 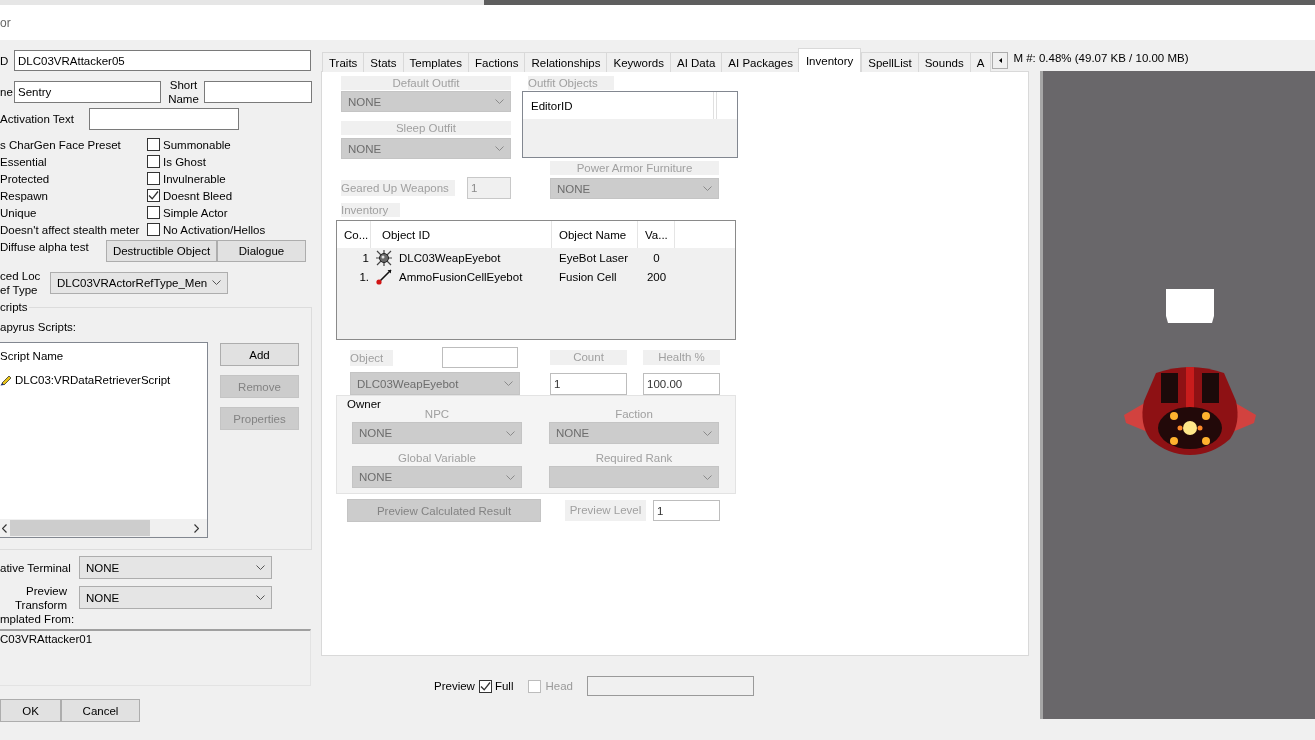 I want to click on field-label: Sleep Outfit, so click(x=426, y=128).